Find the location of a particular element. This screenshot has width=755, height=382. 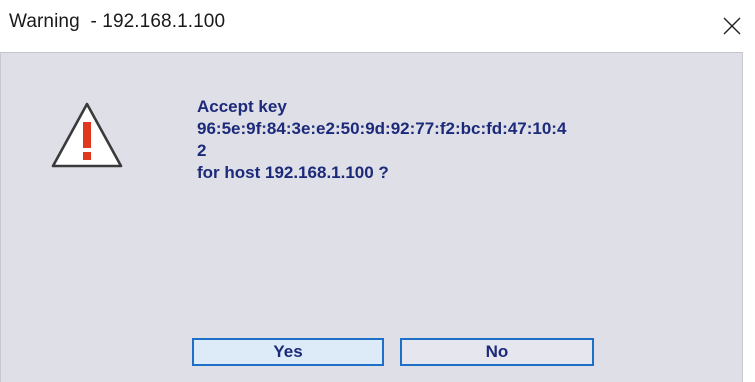

title-bar: Warning - 192.168.1.100 is located at coordinates (377, 26).